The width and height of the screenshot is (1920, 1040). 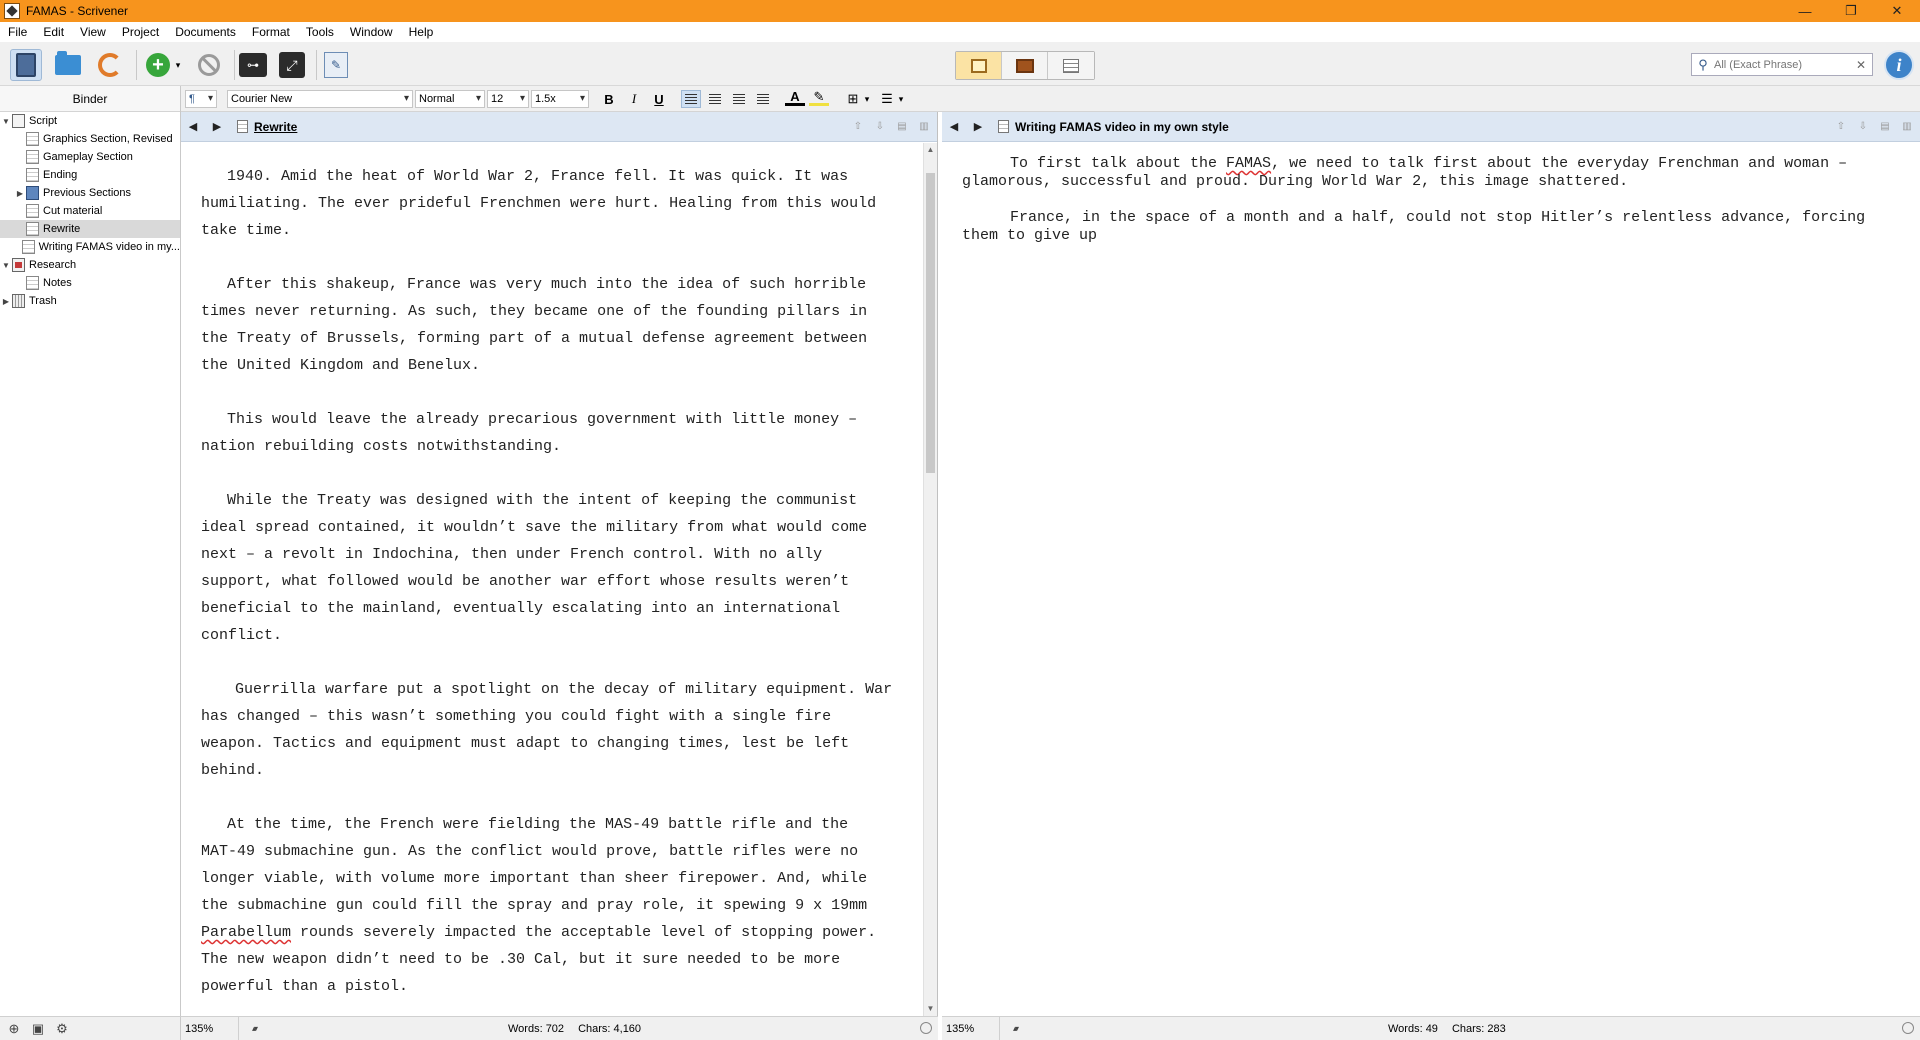 I want to click on italic-button: I, so click(x=634, y=99).